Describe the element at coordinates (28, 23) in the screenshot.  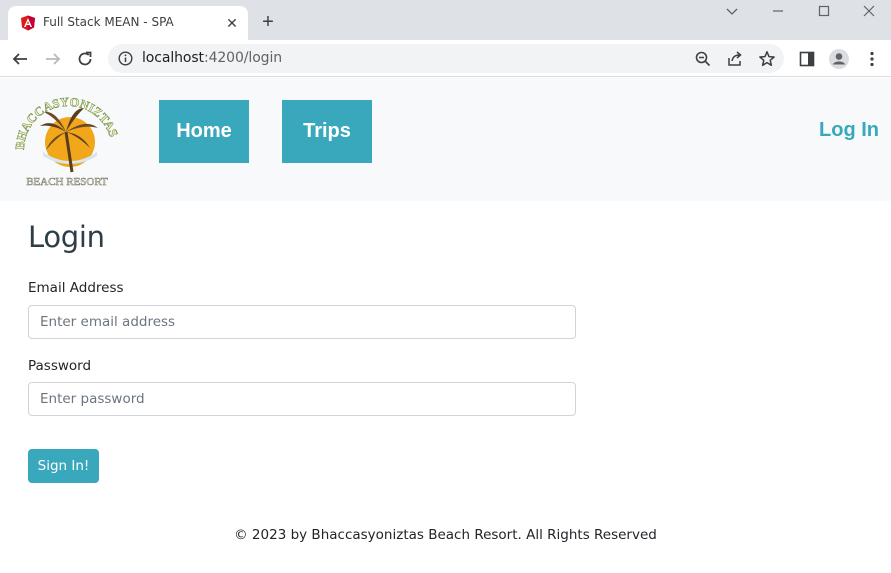
I see `angular-favicon-icon` at that location.